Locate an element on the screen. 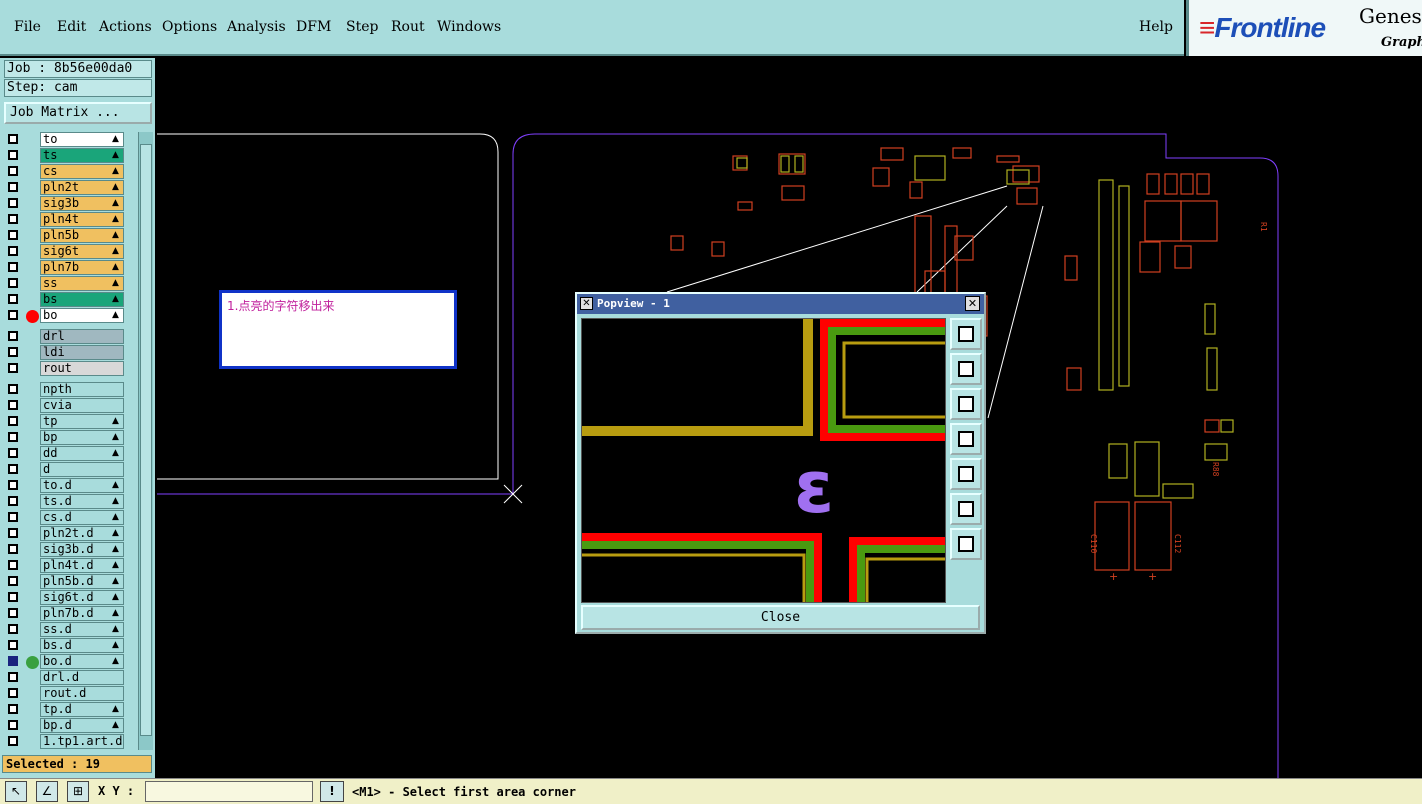 Image resolution: width=1422 pixels, height=804 pixels. layer-row: sig3b.d ▲ is located at coordinates (65, 550).